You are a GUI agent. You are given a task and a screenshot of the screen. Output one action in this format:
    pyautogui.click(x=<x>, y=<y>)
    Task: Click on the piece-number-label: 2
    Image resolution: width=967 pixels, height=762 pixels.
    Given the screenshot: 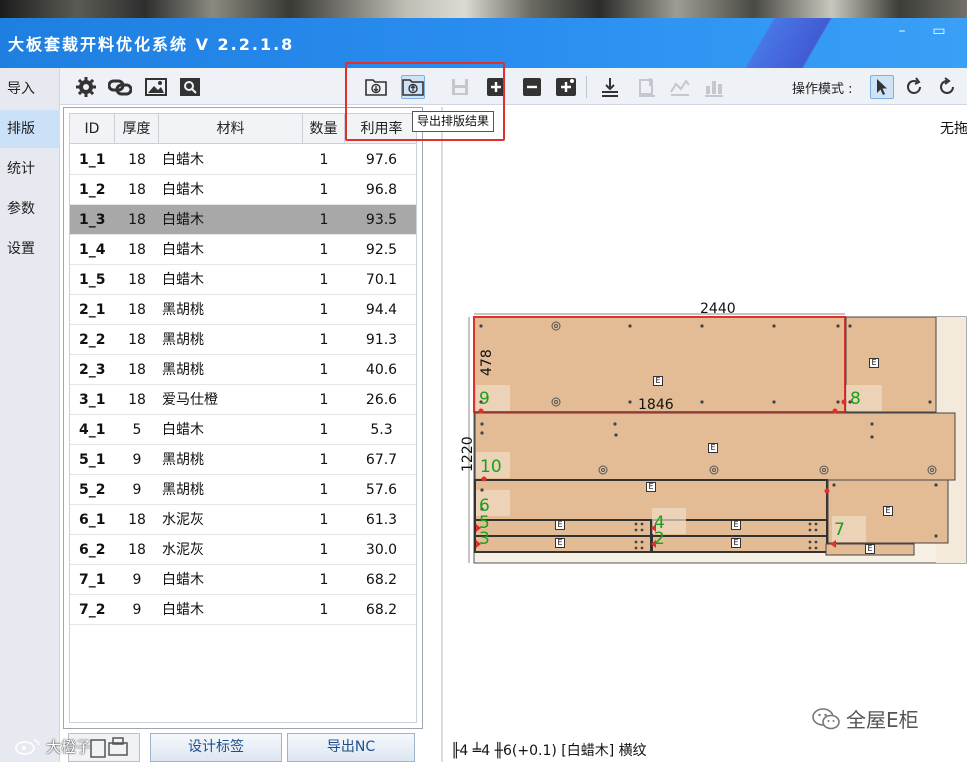 What is the action you would take?
    pyautogui.click(x=659, y=539)
    